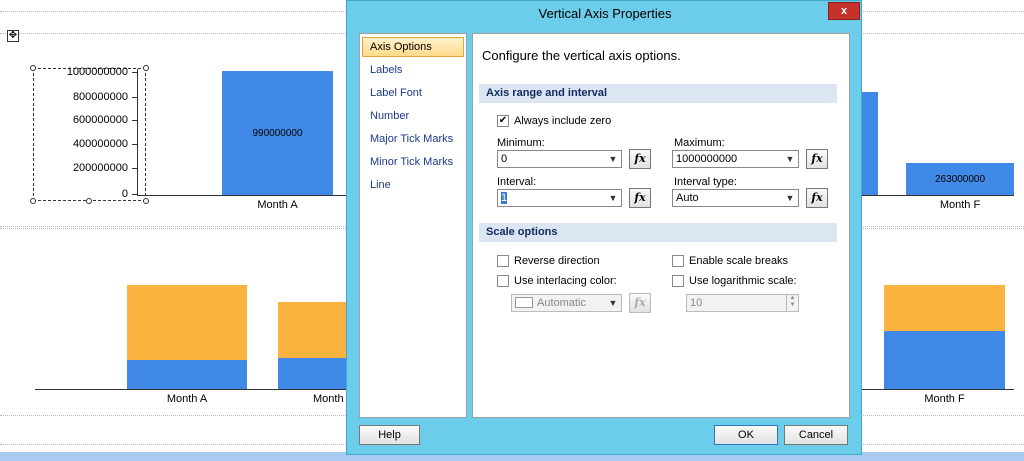 The image size is (1024, 461). Describe the element at coordinates (687, 198) in the screenshot. I see `interval-type-value: Auto` at that location.